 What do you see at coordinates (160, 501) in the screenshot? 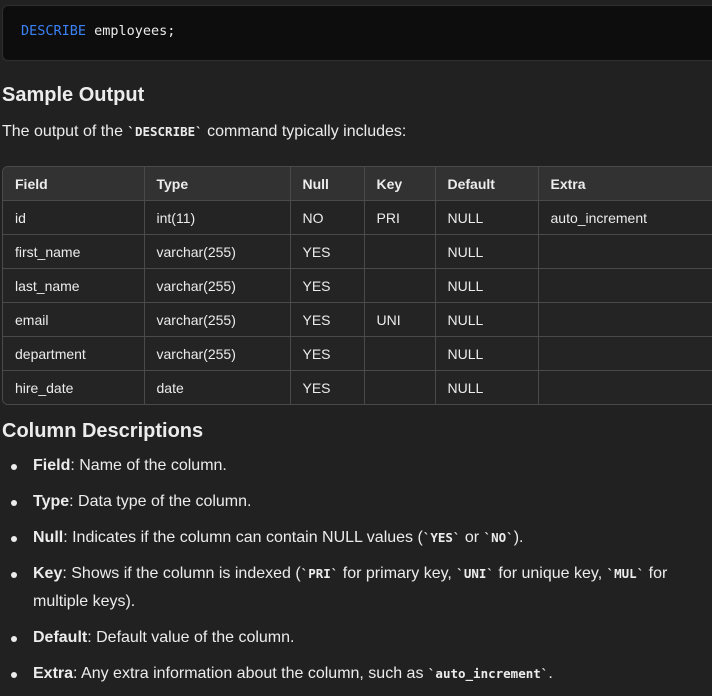
I see `description: : Data type of the column.` at bounding box center [160, 501].